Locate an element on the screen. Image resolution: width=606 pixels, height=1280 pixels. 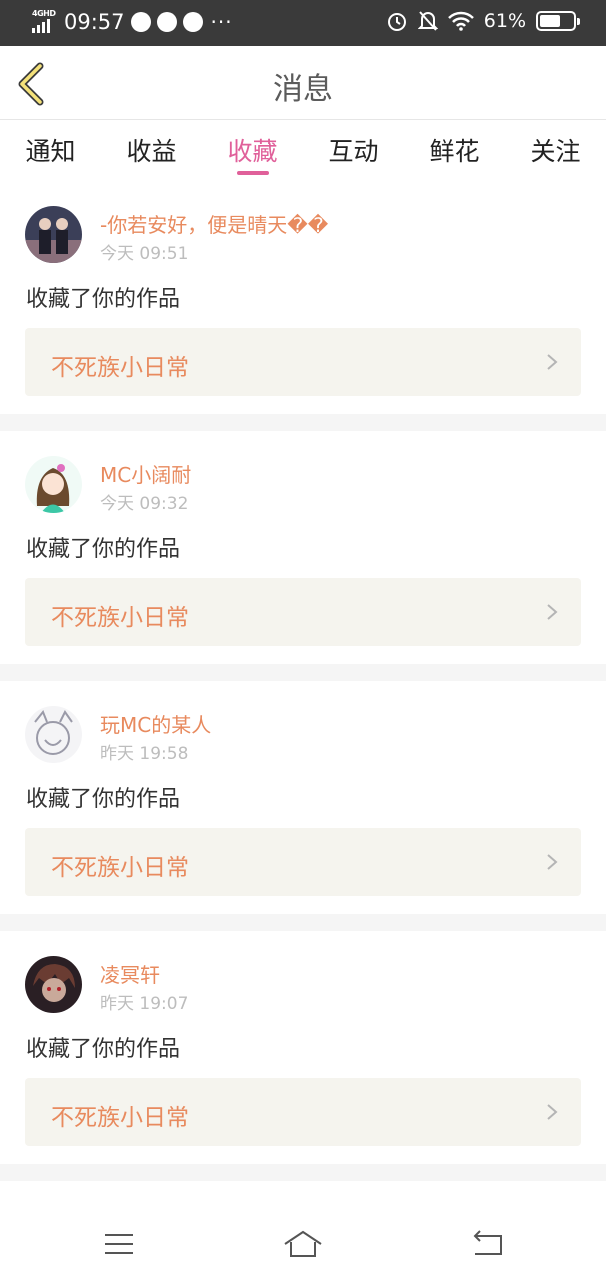
active-tab-indicator is located at coordinates (253, 173).